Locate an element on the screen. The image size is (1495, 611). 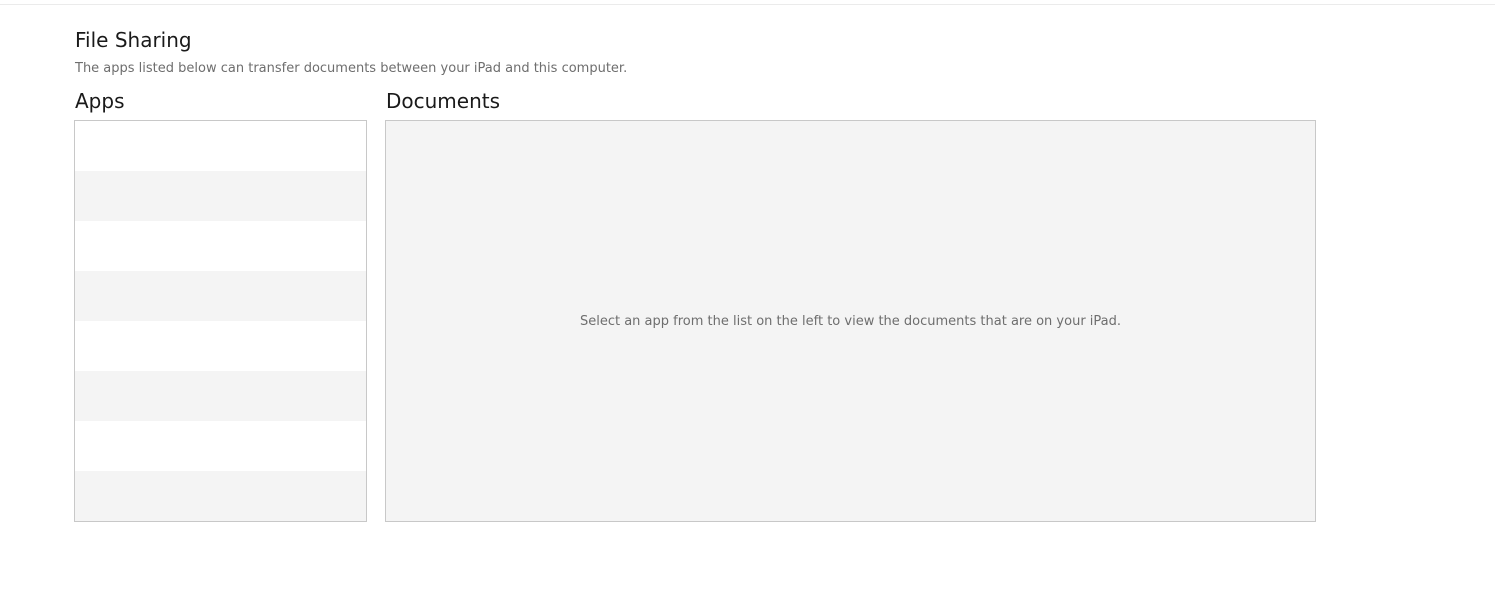
apps-heading: Apps is located at coordinates (100, 101).